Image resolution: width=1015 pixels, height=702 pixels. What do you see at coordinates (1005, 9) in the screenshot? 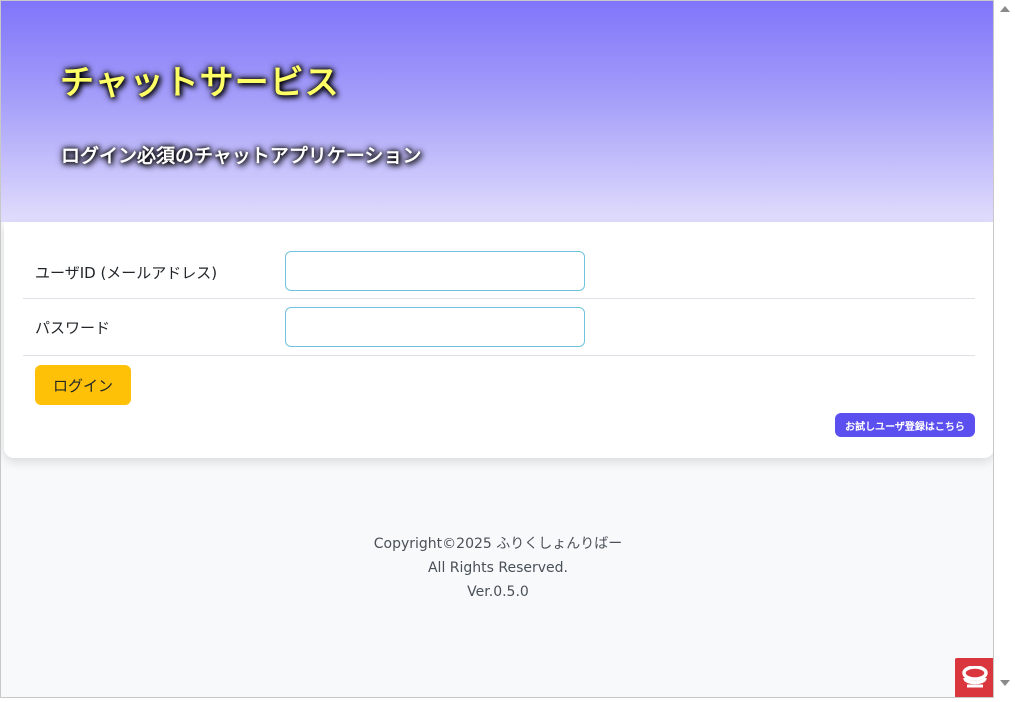
I see `scroll-up-icon` at bounding box center [1005, 9].